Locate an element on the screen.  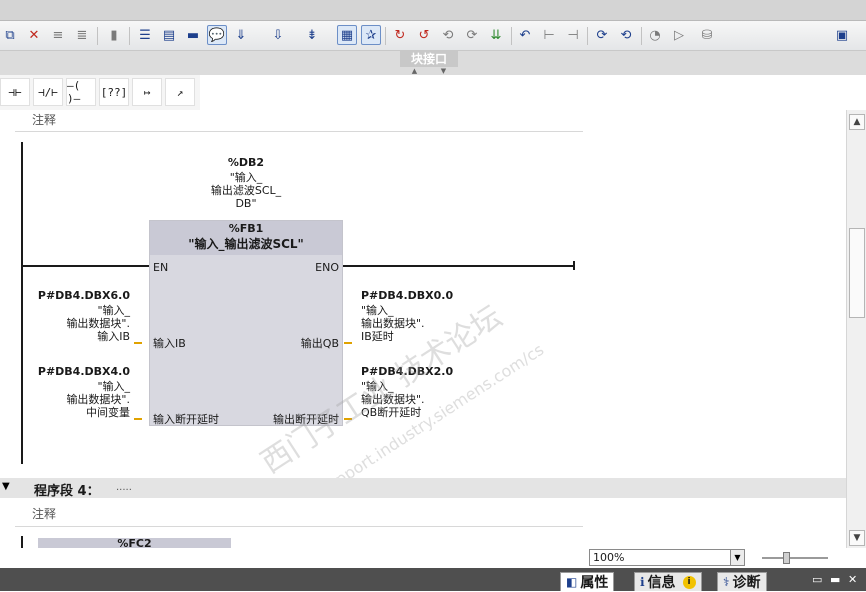
save-snapshot-icon: ⟳ is located at coordinates (472, 35).